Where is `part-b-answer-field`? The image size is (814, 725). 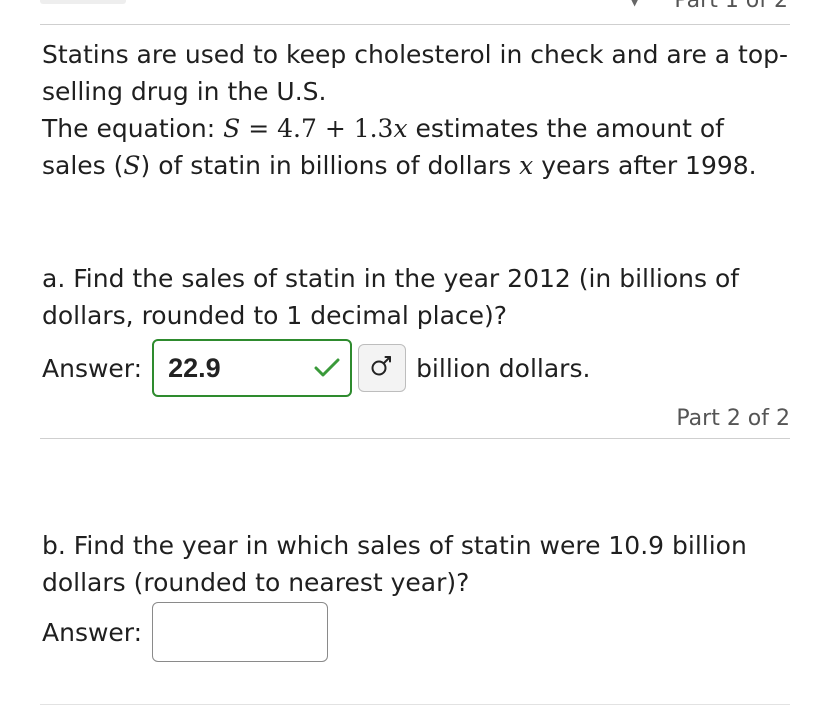 part-b-answer-field is located at coordinates (240, 632).